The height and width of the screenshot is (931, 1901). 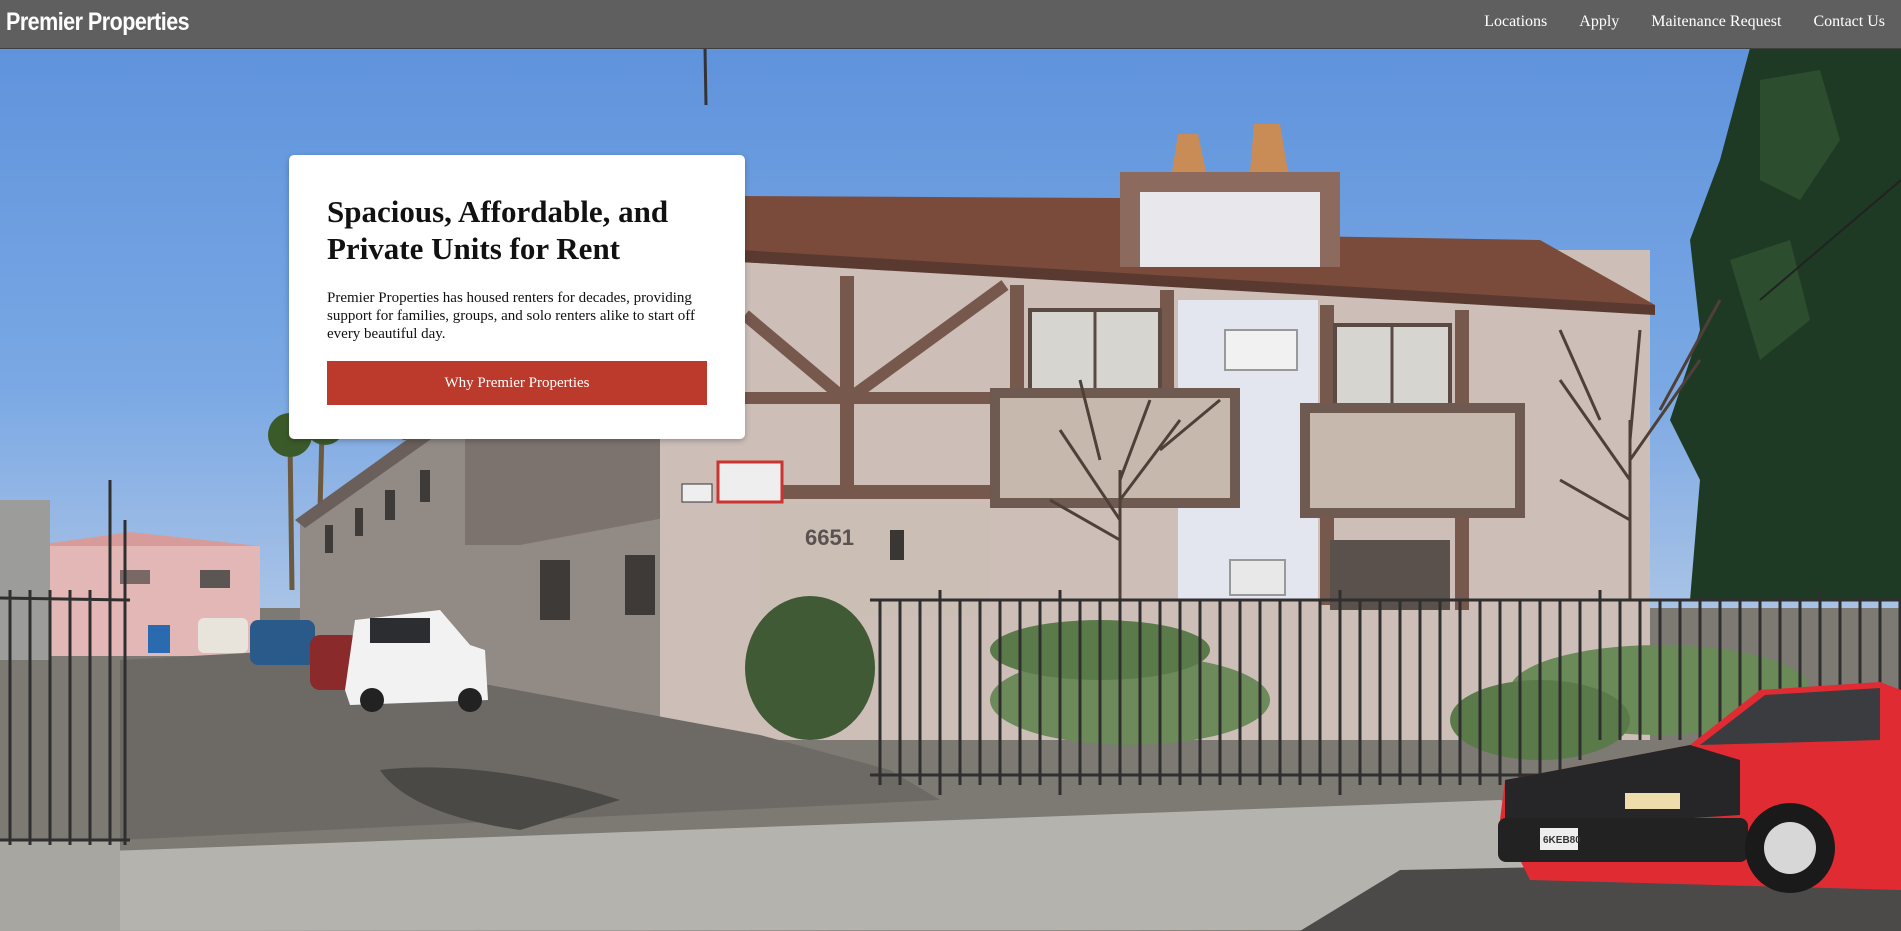 What do you see at coordinates (517, 383) in the screenshot?
I see `why-premier-properties-button: Why Premier Properties` at bounding box center [517, 383].